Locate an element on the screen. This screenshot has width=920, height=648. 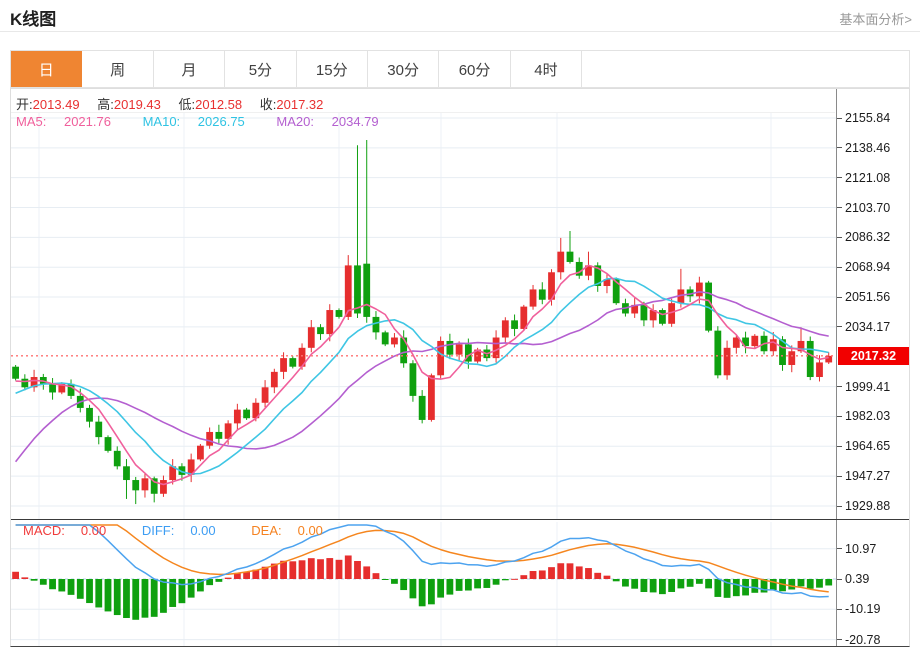
price-axis-label: 2086.32 is located at coordinates (868, 237).